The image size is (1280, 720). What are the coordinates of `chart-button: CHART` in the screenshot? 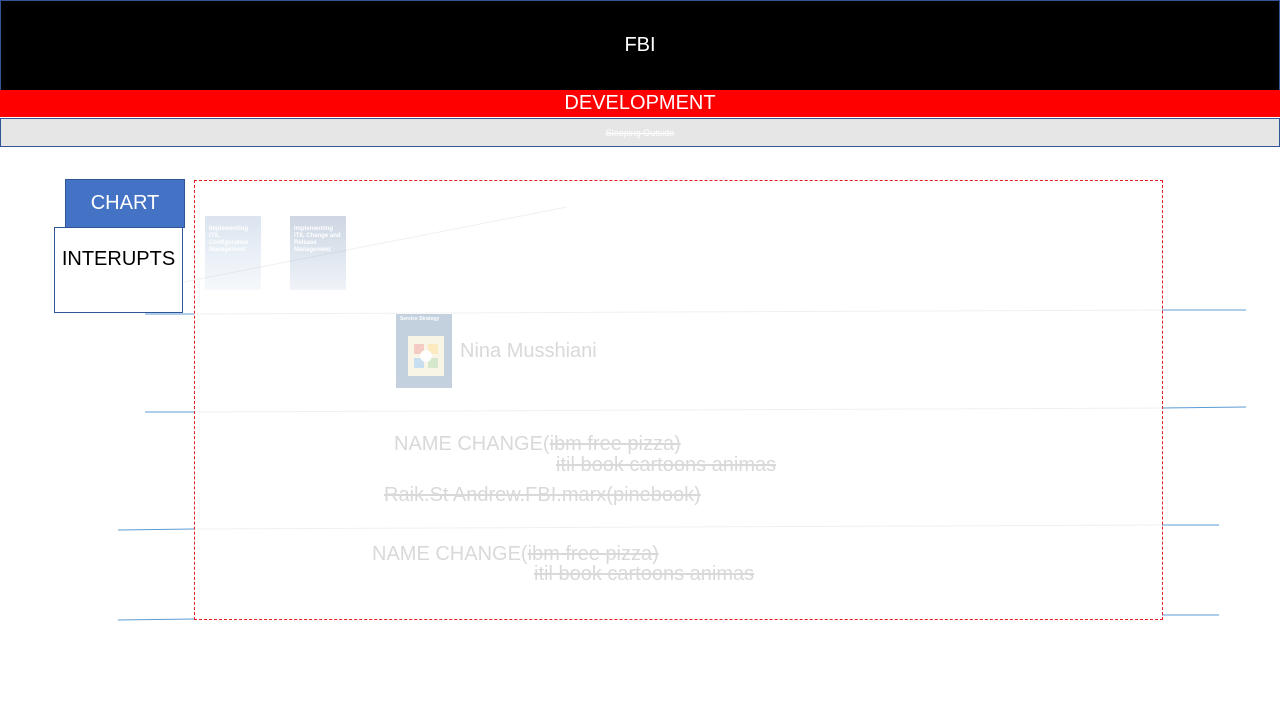 It's located at (125, 203).